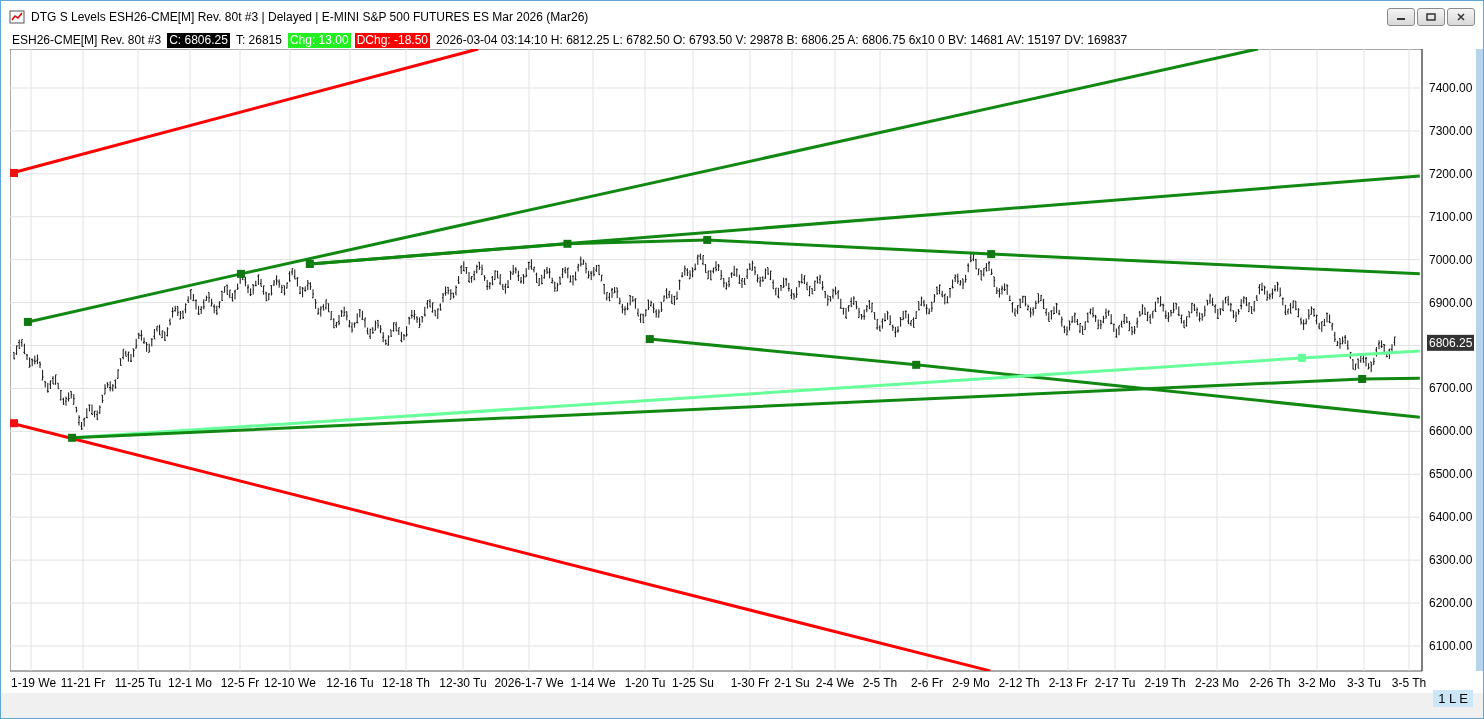 The image size is (1484, 719). What do you see at coordinates (258, 40) in the screenshot?
I see `quote-field: T: 26815` at bounding box center [258, 40].